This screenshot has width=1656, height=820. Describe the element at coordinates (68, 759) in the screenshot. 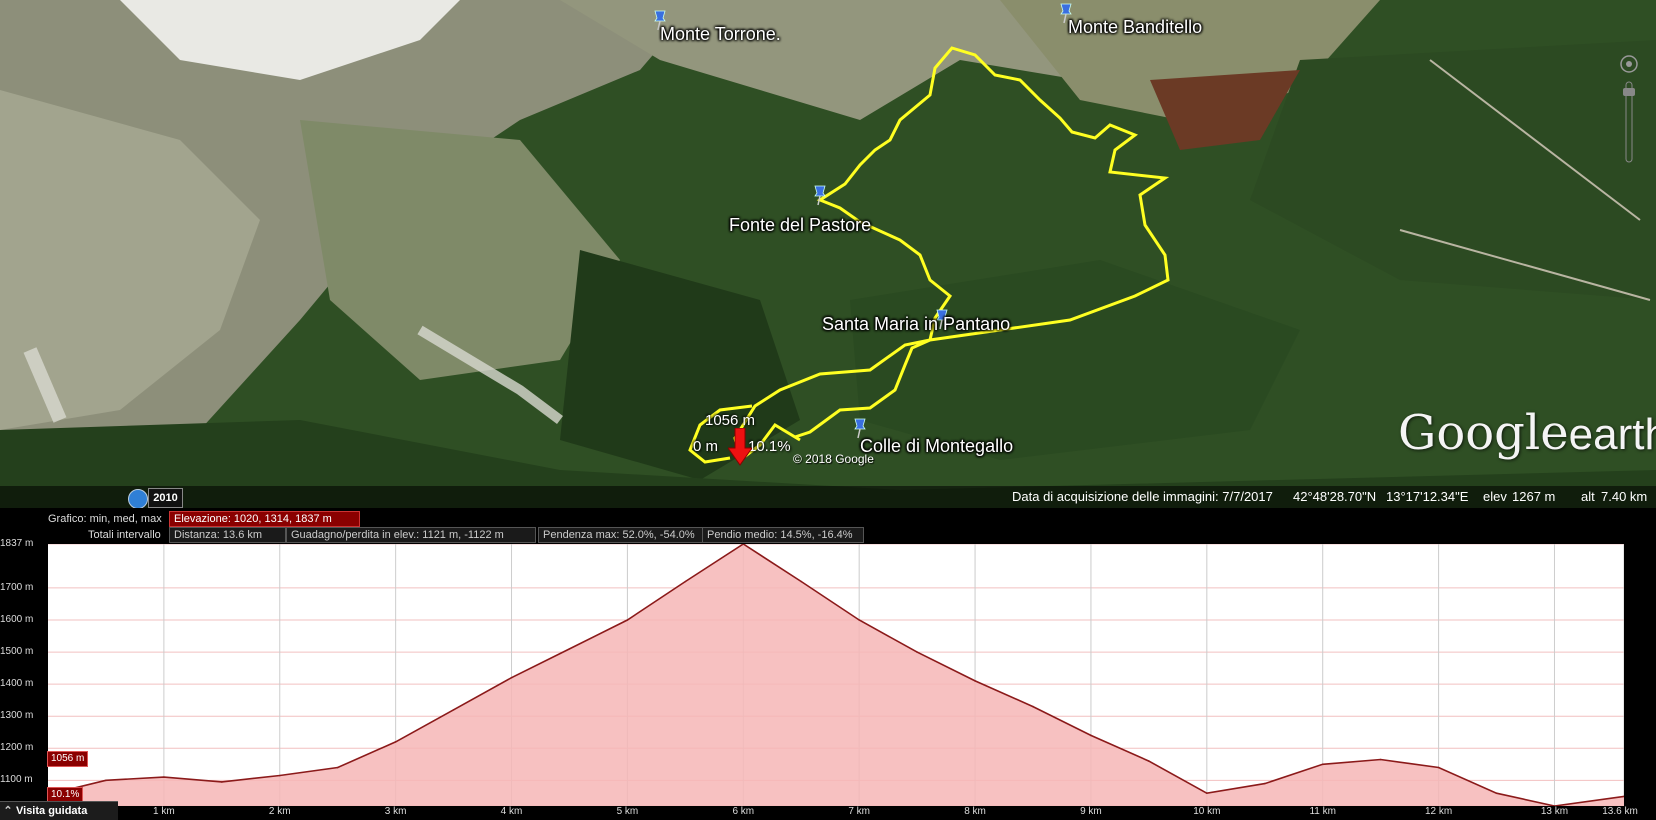

I see `cursor-elevation-badge: 1056 m` at that location.